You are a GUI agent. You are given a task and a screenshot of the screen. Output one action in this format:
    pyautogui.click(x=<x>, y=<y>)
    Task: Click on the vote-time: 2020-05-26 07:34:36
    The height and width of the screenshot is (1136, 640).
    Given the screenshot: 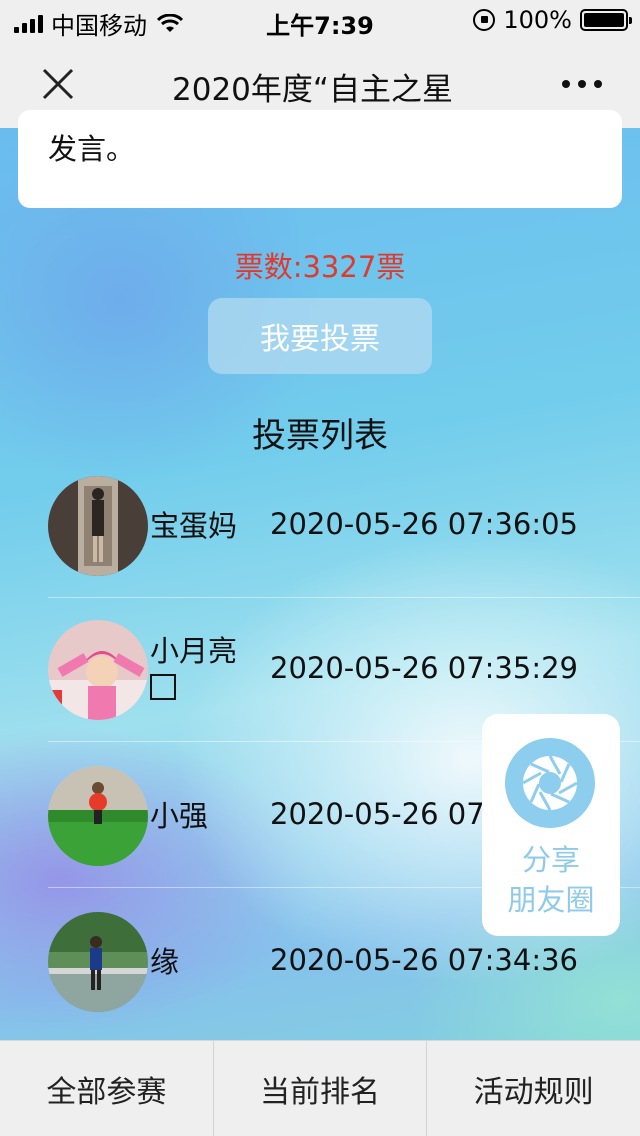 What is the action you would take?
    pyautogui.click(x=424, y=960)
    